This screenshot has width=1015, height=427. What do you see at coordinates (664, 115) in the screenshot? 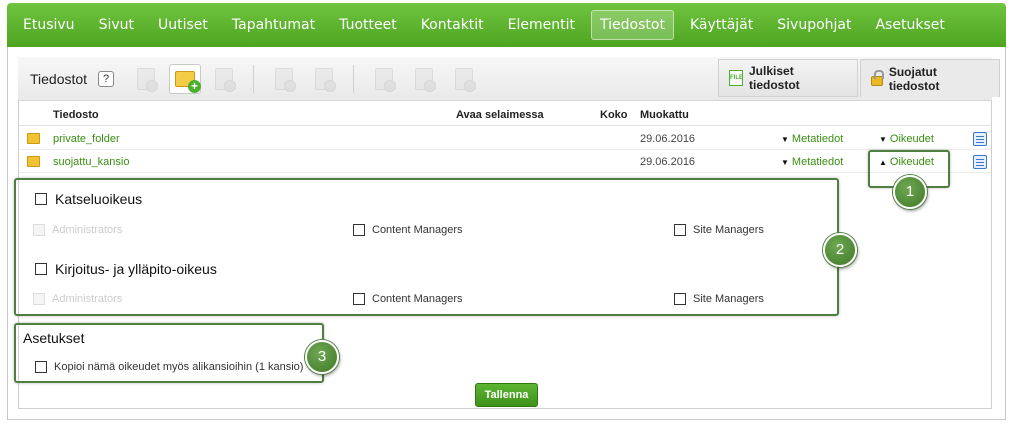
I see `column-header-modified: Muokattu` at bounding box center [664, 115].